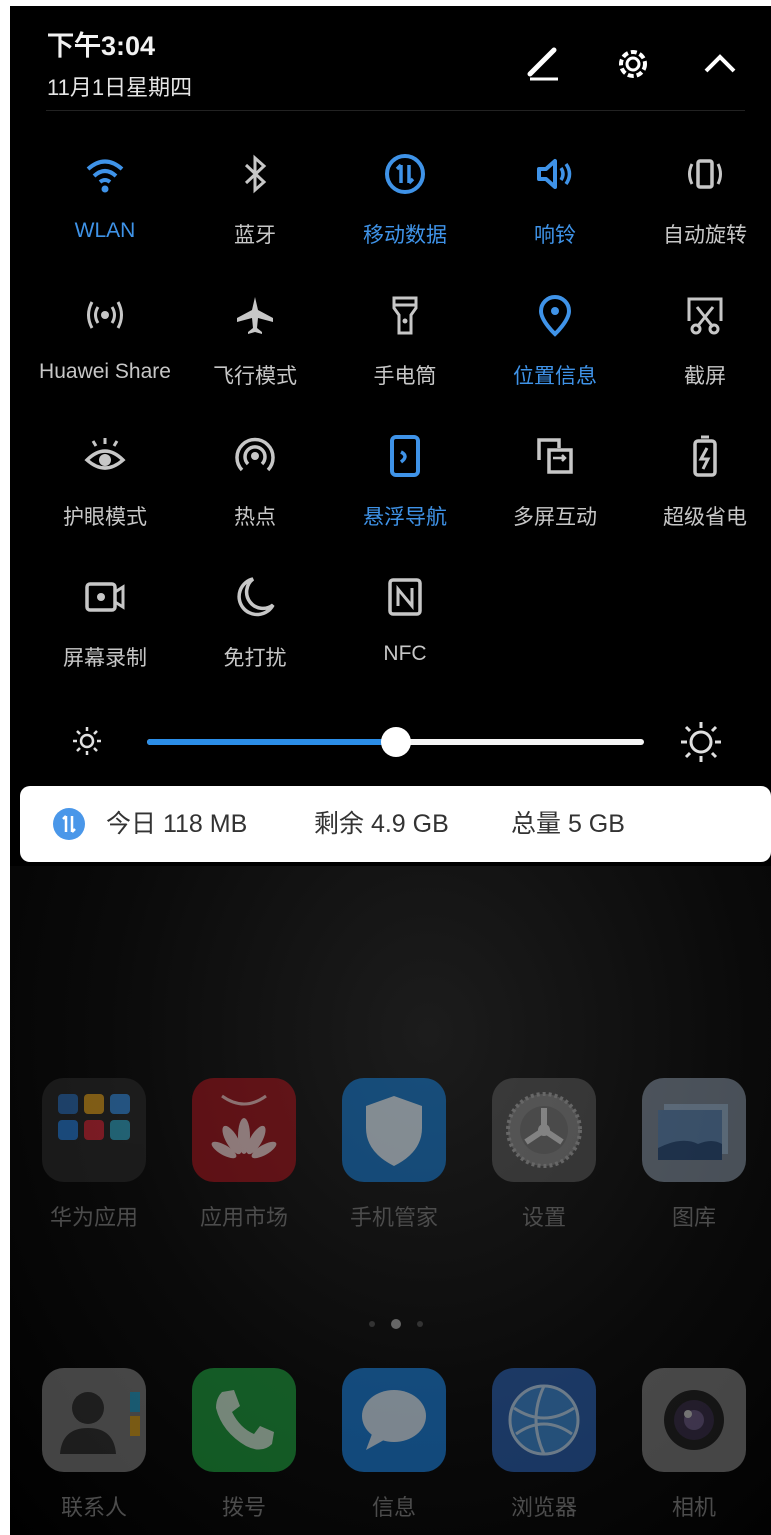  Describe the element at coordinates (255, 347) in the screenshot. I see `toggle-airplane: 飞行模式` at that location.